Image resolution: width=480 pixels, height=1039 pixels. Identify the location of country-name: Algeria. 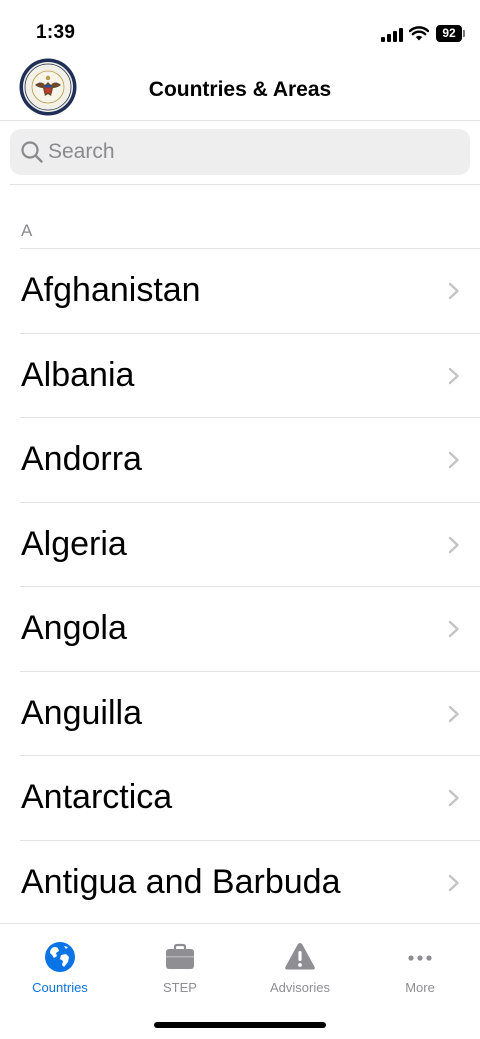
(74, 543).